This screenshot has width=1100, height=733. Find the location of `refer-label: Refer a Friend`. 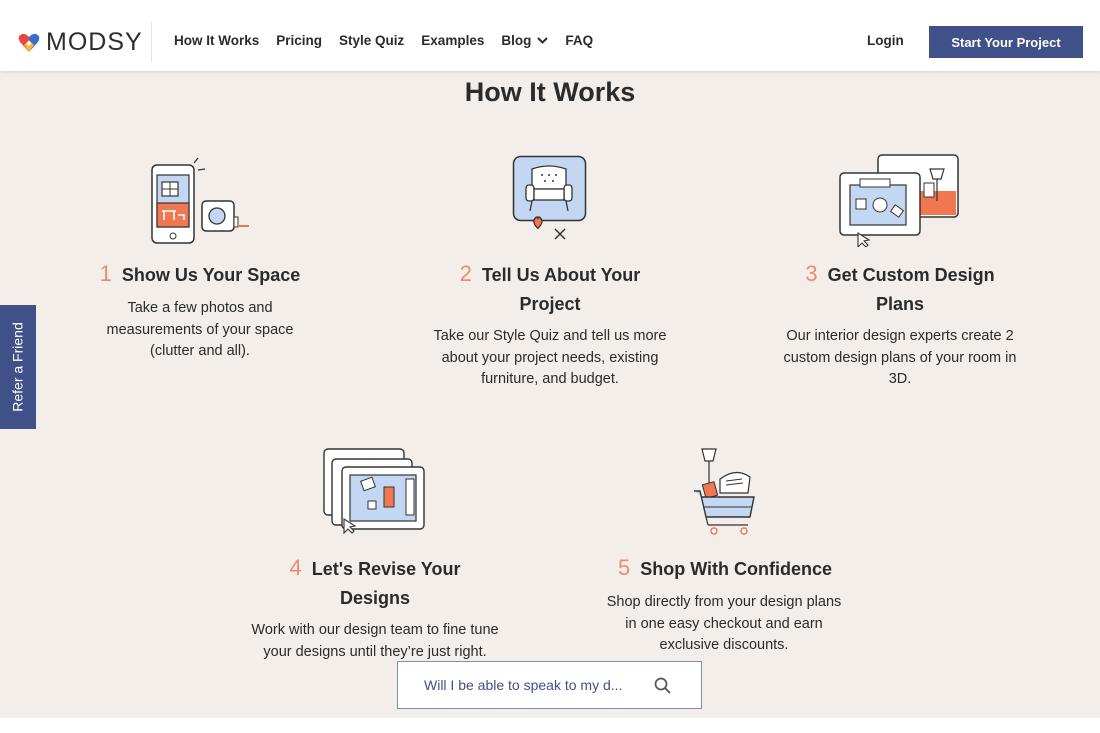

refer-label: Refer a Friend is located at coordinates (18, 367).